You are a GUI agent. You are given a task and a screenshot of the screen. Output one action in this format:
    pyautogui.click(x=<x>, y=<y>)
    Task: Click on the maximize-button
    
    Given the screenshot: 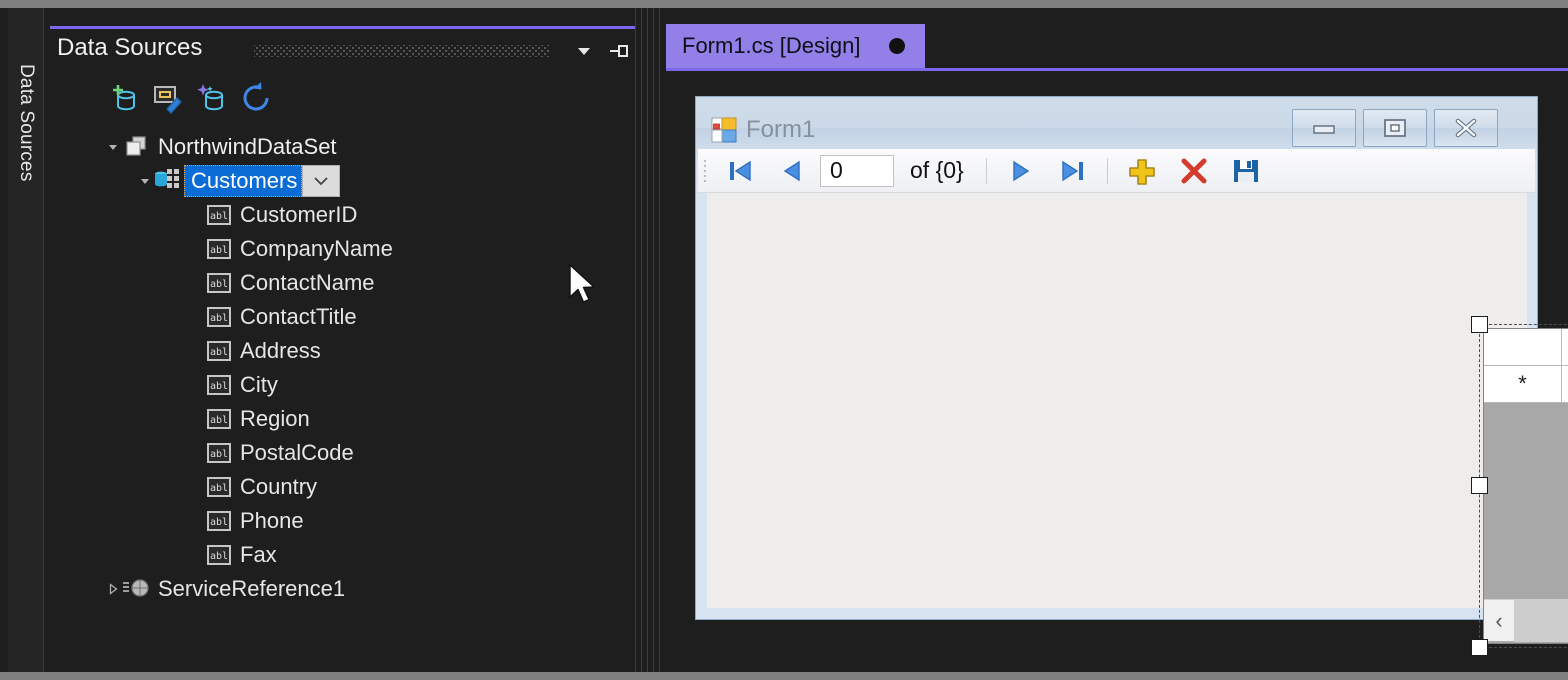 What is the action you would take?
    pyautogui.click(x=1395, y=128)
    